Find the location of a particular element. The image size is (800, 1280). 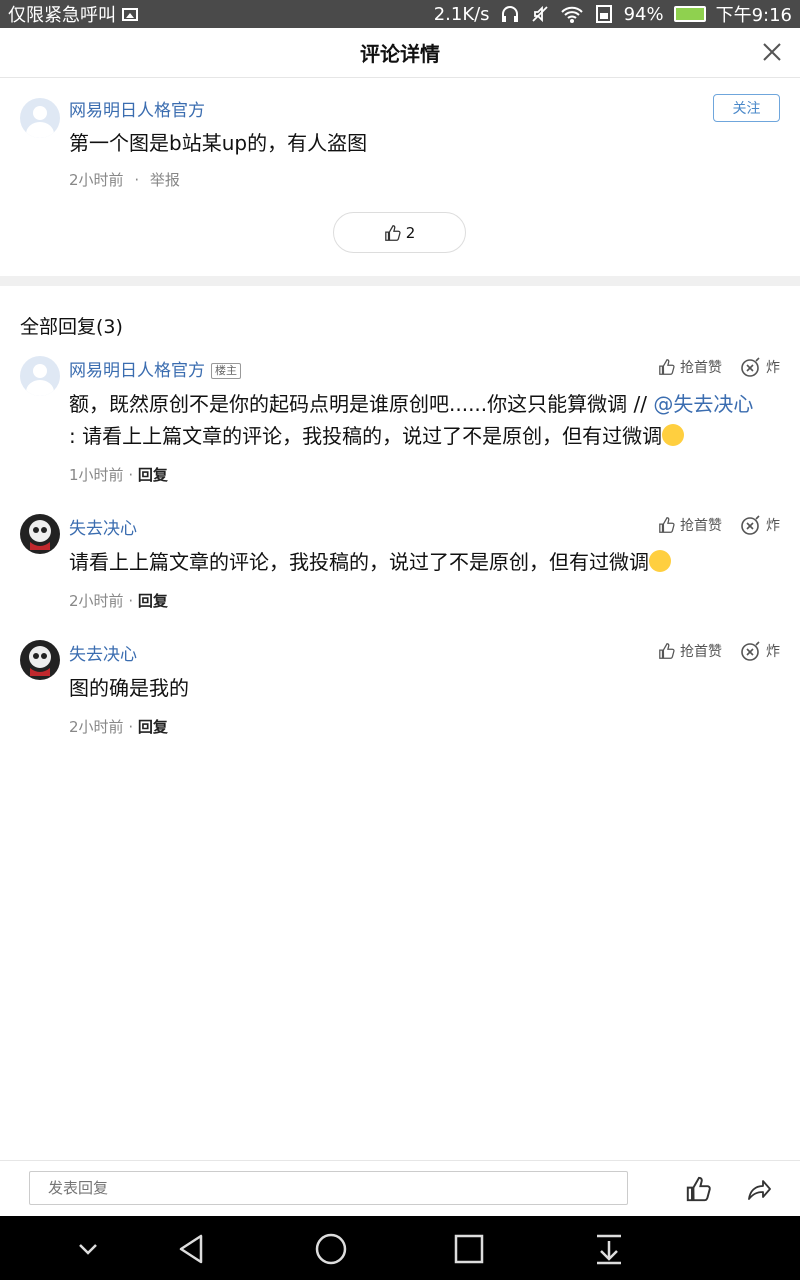

recents-icon is located at coordinates (469, 1249).